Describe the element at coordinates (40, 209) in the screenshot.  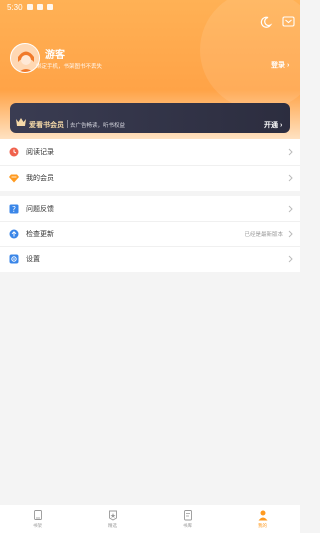
I see `menu-item-label: 问题反馈` at that location.